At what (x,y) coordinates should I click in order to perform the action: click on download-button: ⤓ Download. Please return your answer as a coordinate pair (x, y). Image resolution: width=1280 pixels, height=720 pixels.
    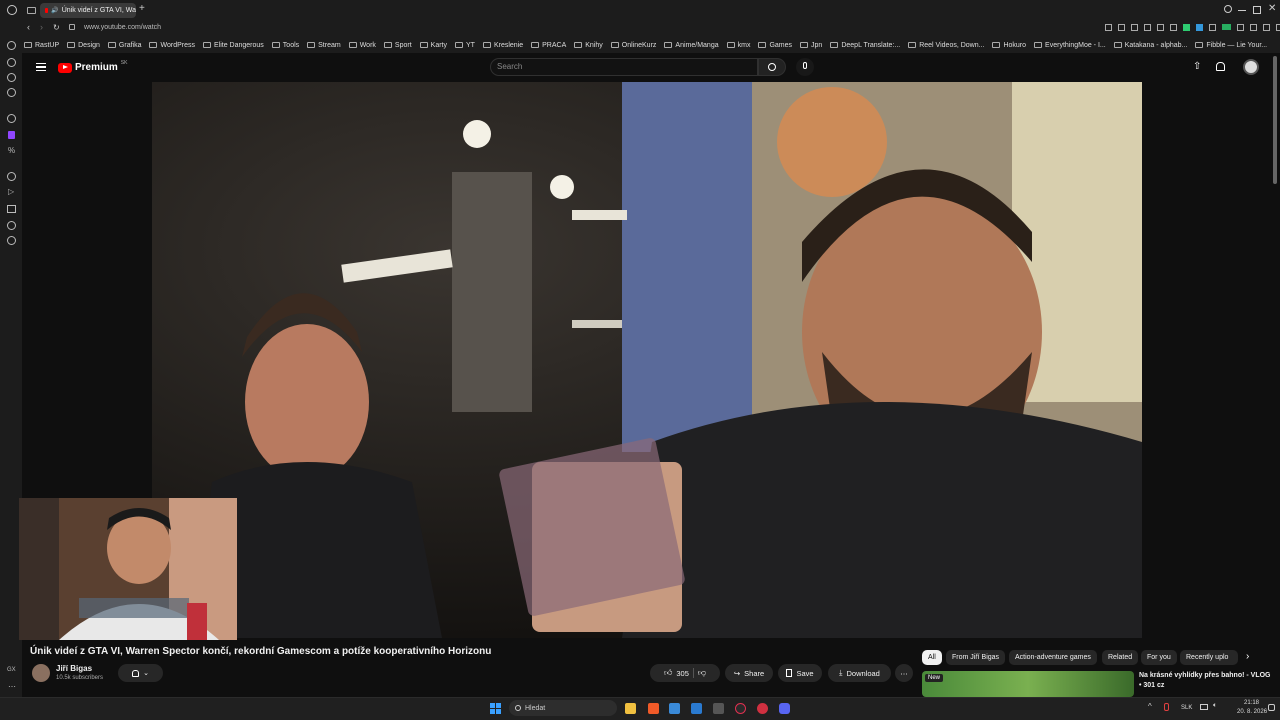
    Looking at the image, I should click on (859, 673).